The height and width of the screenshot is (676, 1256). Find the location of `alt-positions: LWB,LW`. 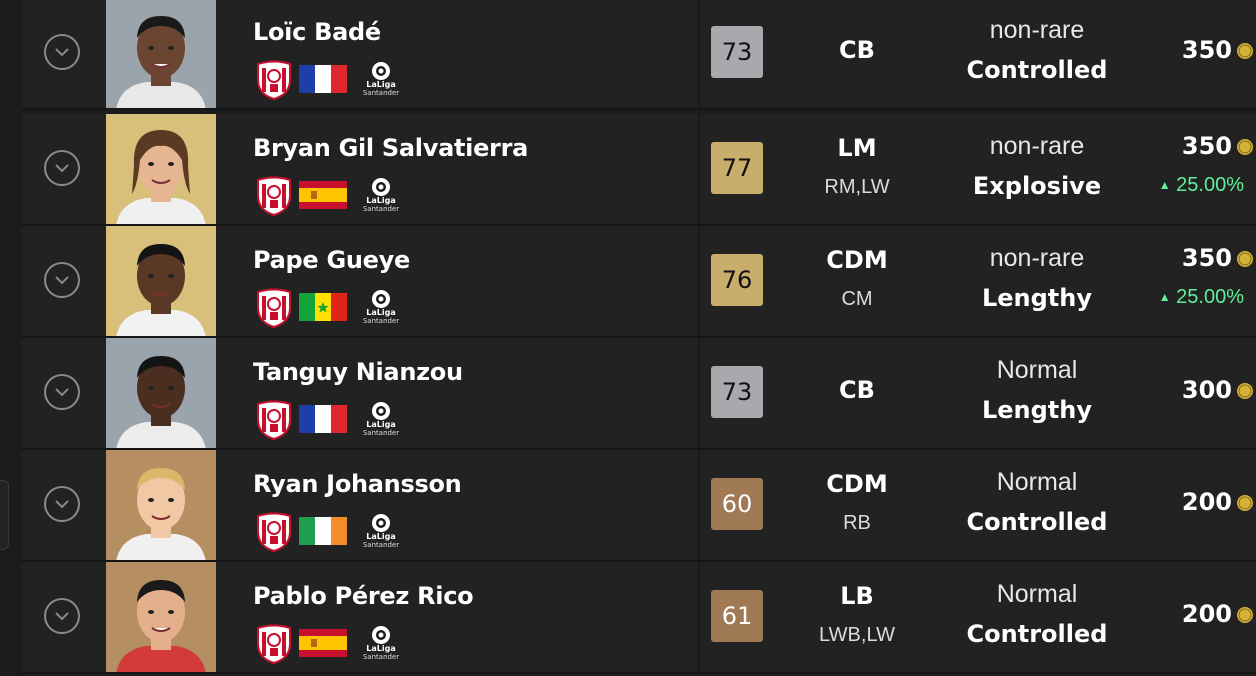

alt-positions: LWB,LW is located at coordinates (857, 635).